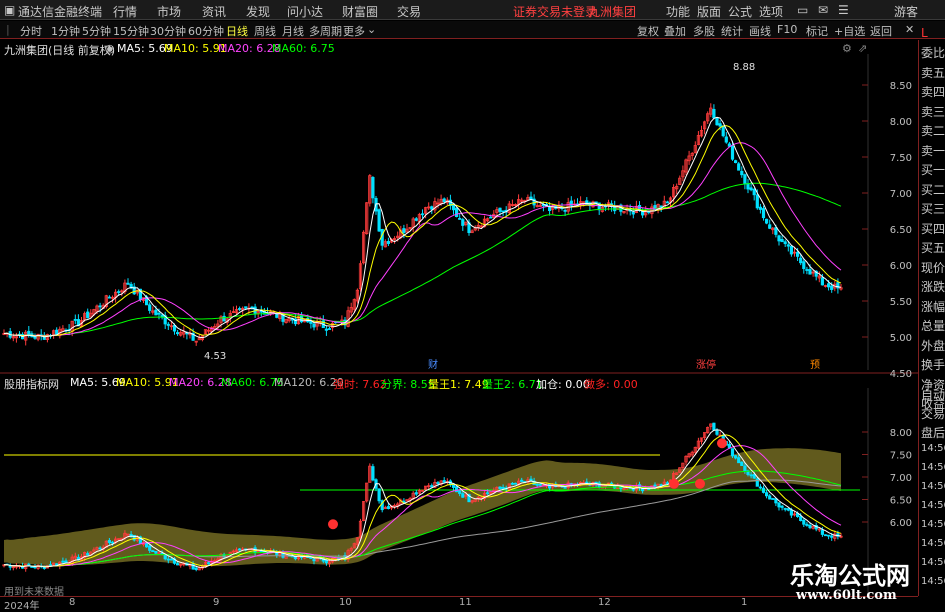  Describe the element at coordinates (110, 48) in the screenshot. I see `eye-icon: ◉` at that location.